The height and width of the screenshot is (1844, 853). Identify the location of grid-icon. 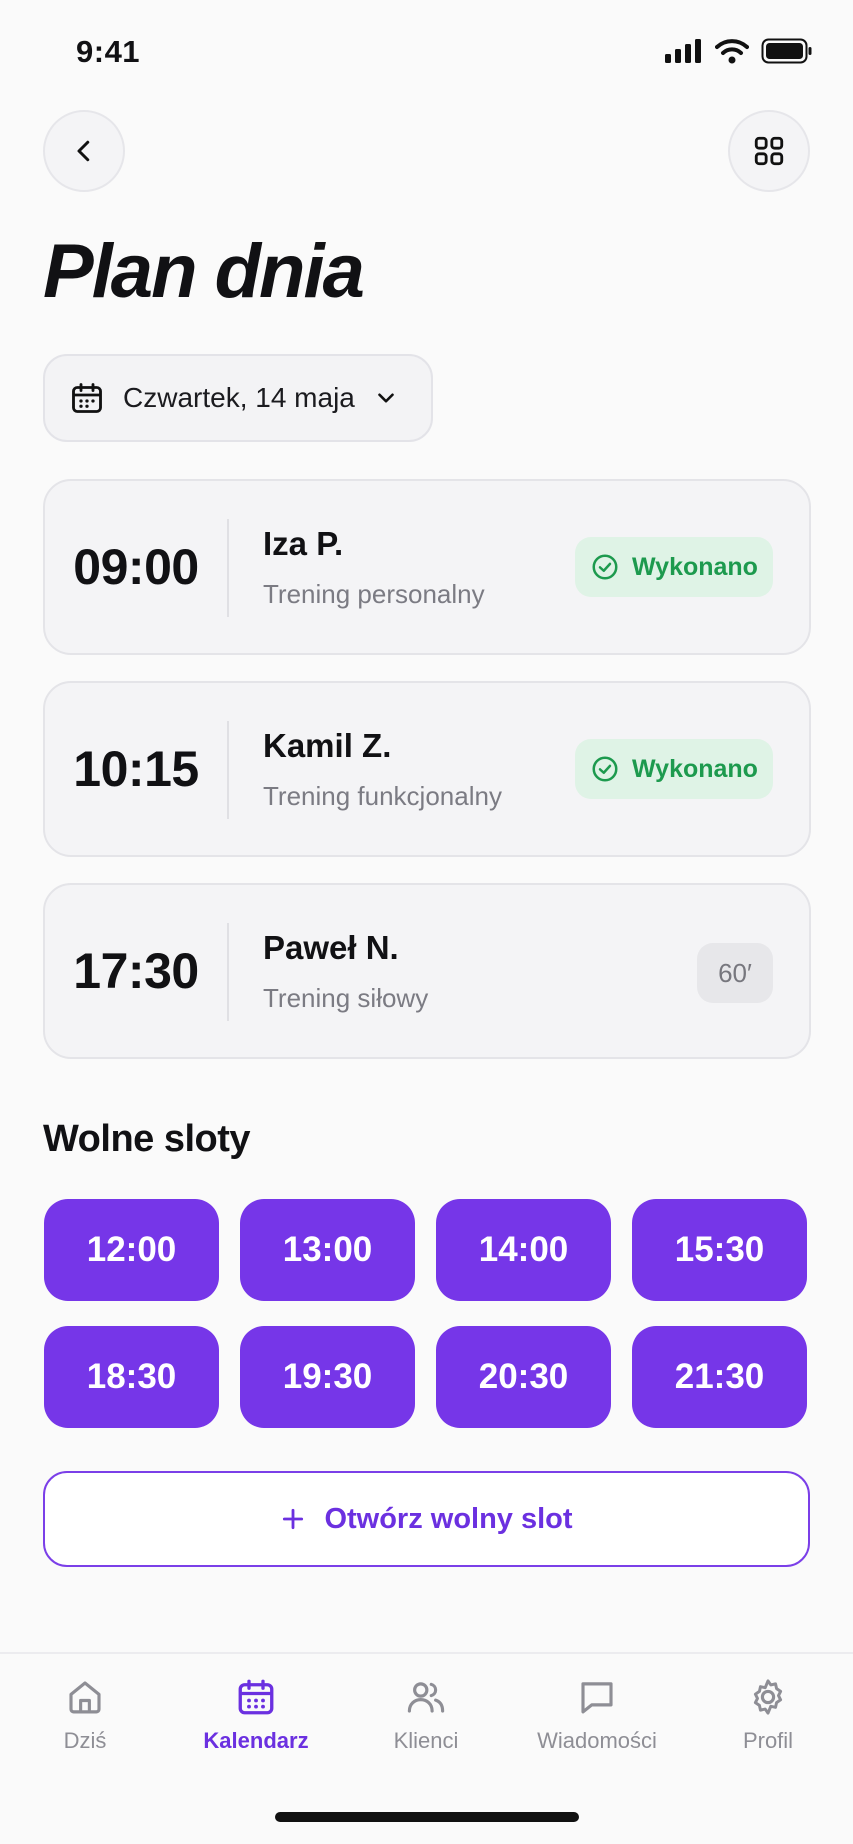
(769, 151).